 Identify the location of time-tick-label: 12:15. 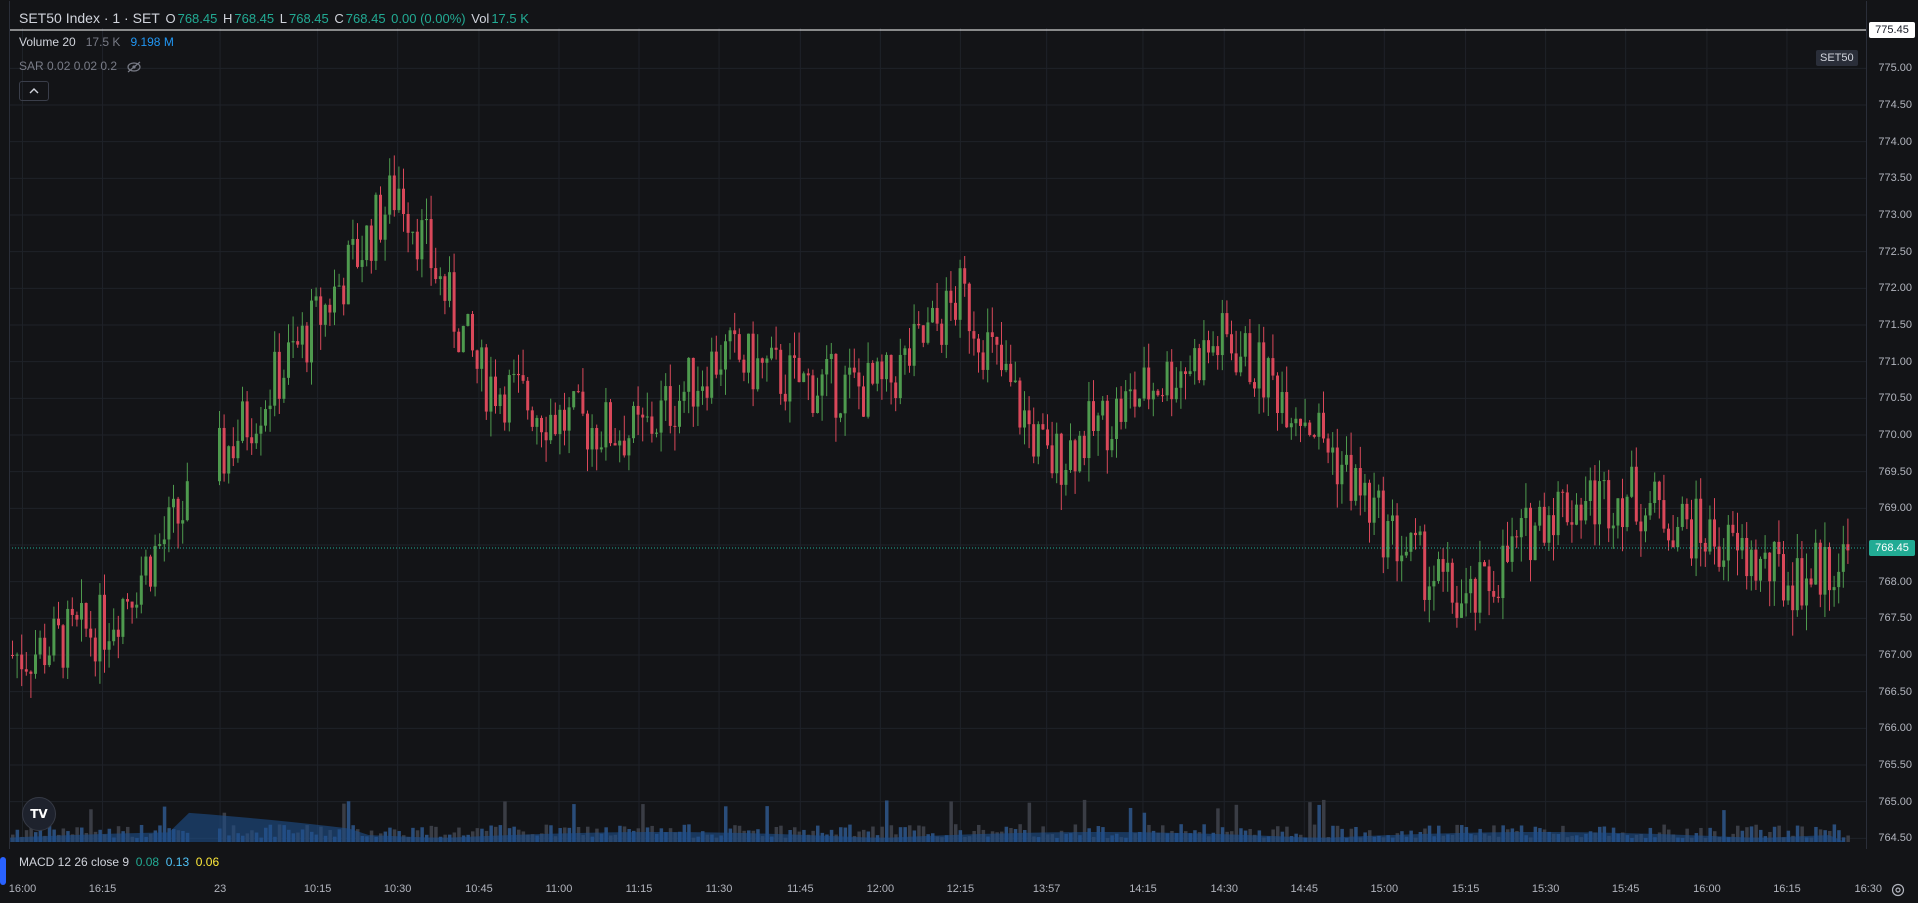
(960, 889).